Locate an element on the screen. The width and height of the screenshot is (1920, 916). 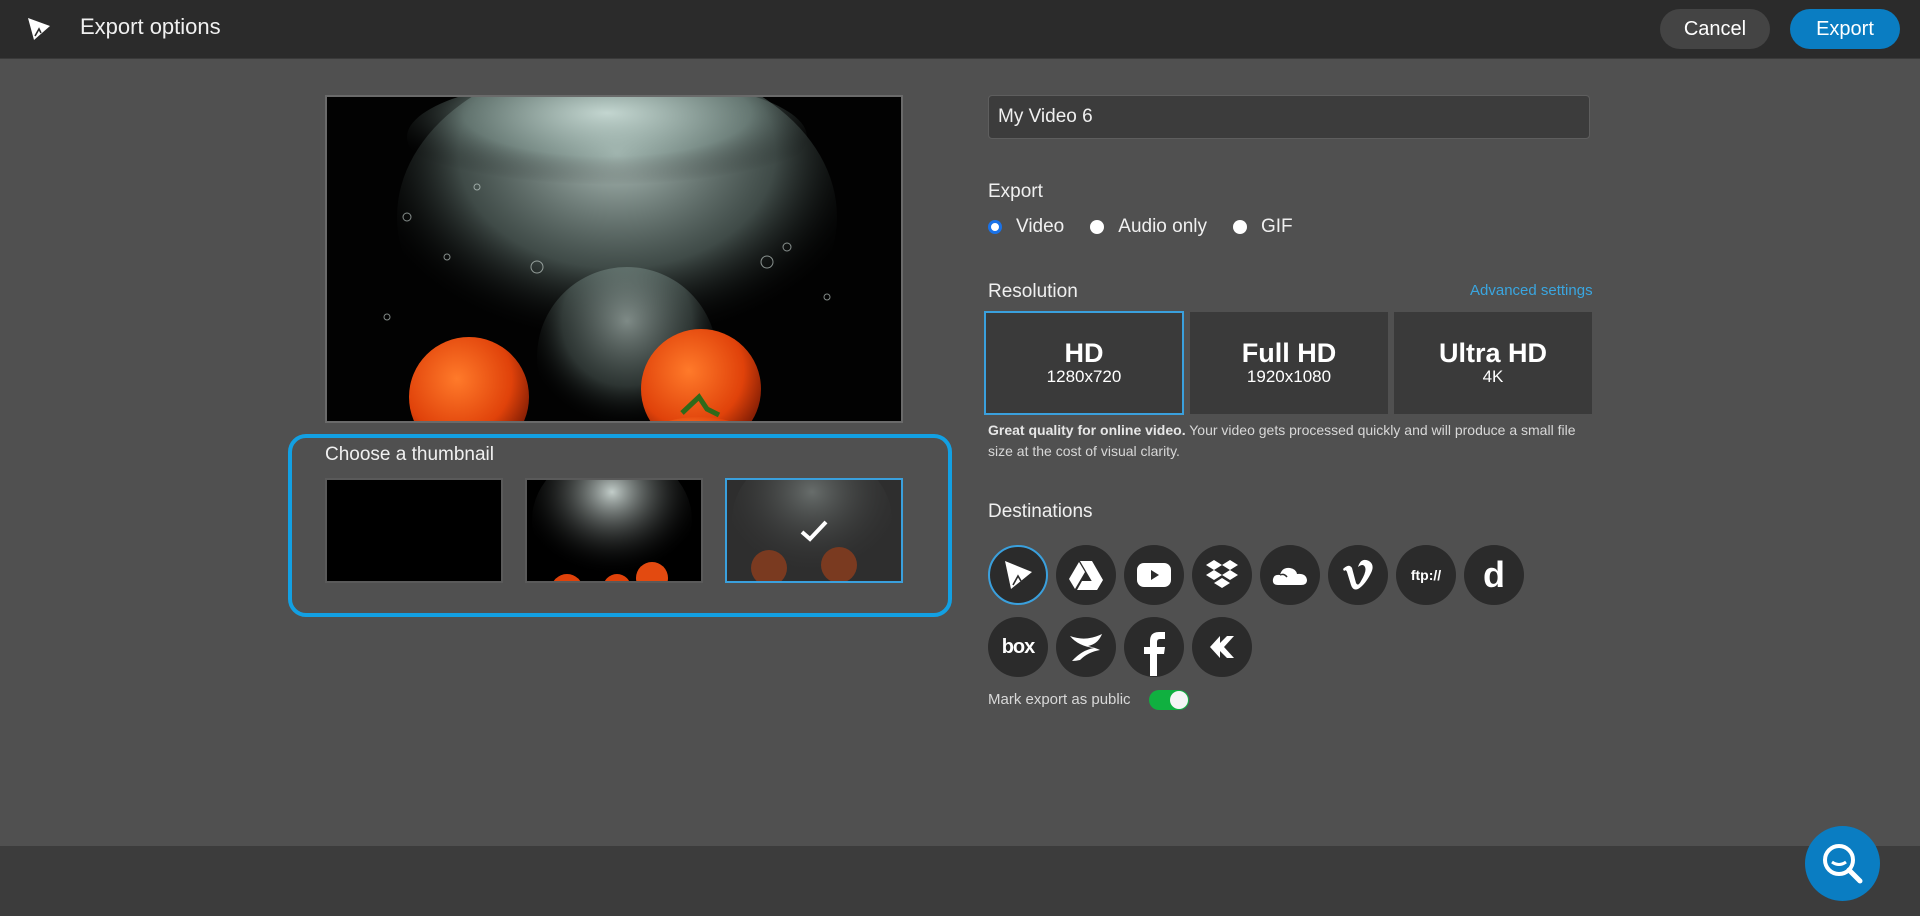
destination-facebook is located at coordinates (1154, 647).